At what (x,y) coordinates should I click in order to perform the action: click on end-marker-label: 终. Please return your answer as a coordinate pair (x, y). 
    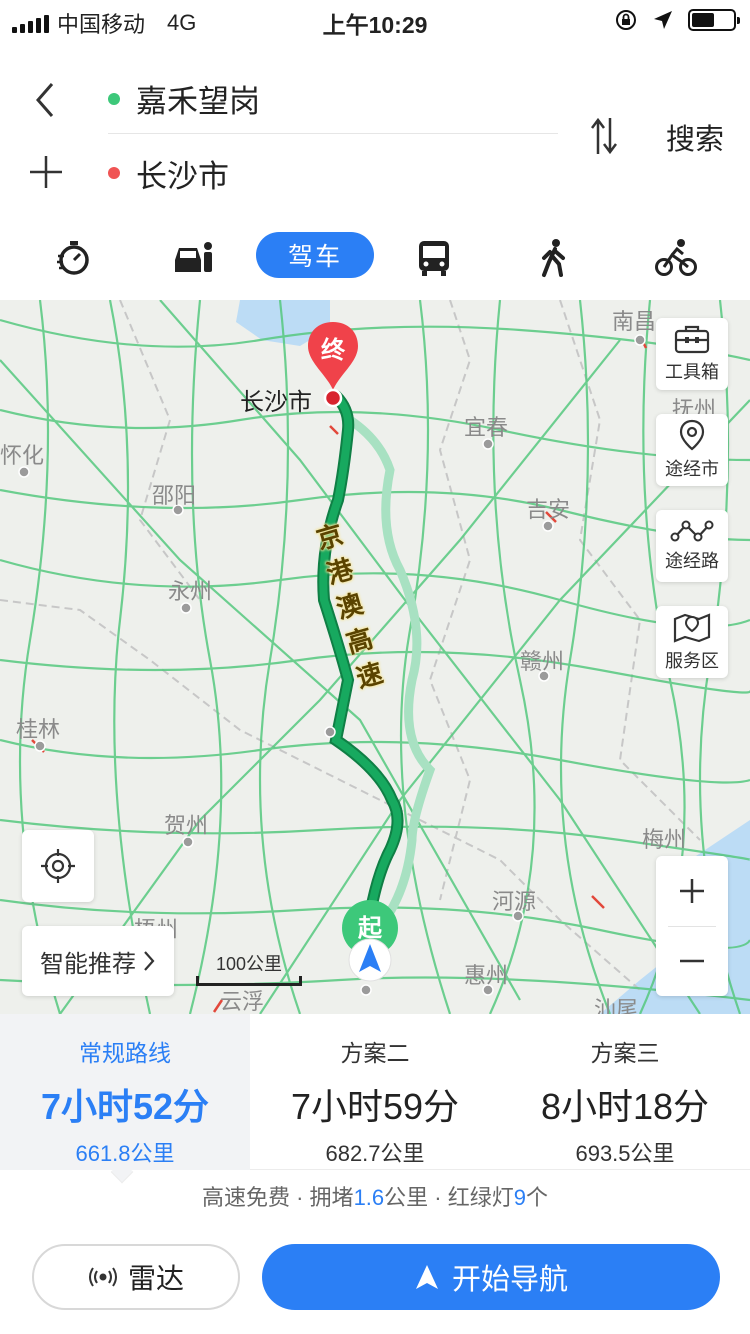
    Looking at the image, I should click on (333, 350).